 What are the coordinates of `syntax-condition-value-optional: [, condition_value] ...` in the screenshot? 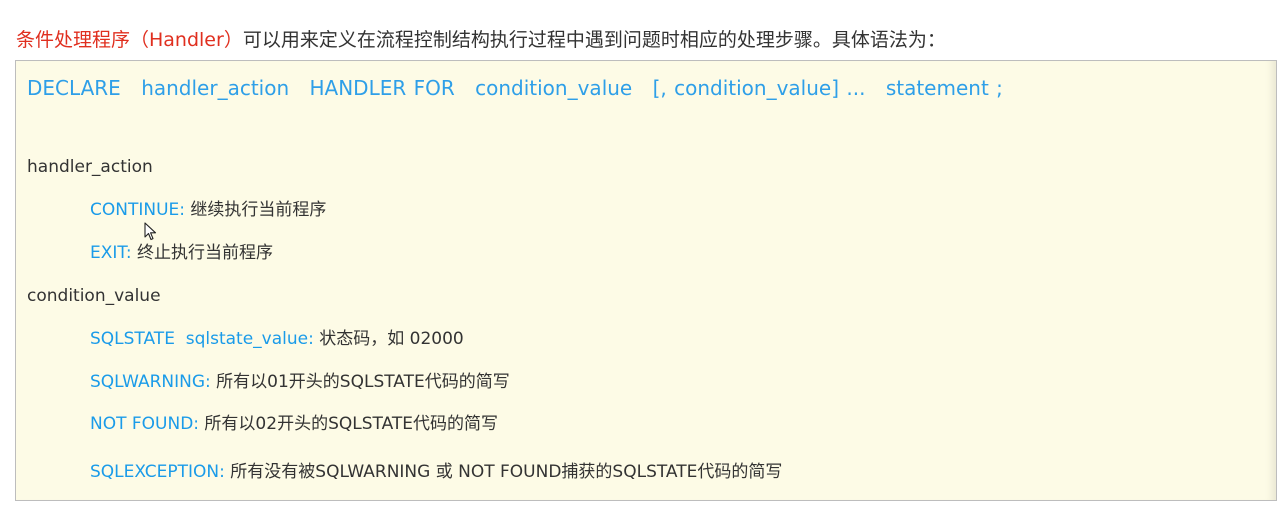 It's located at (759, 88).